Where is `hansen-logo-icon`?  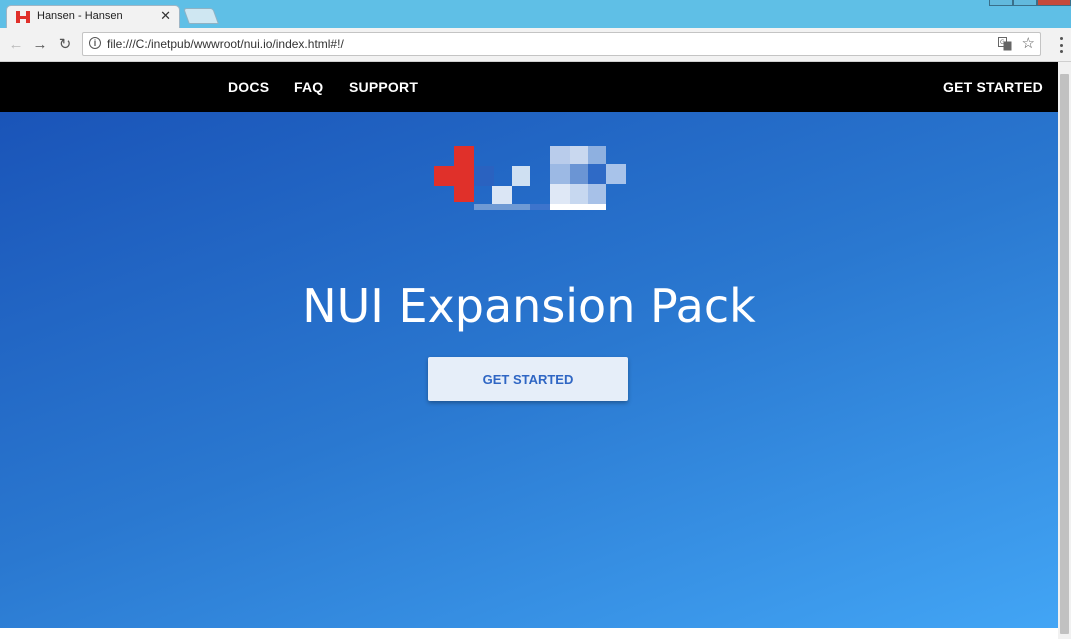
hansen-logo-icon is located at coordinates (530, 178).